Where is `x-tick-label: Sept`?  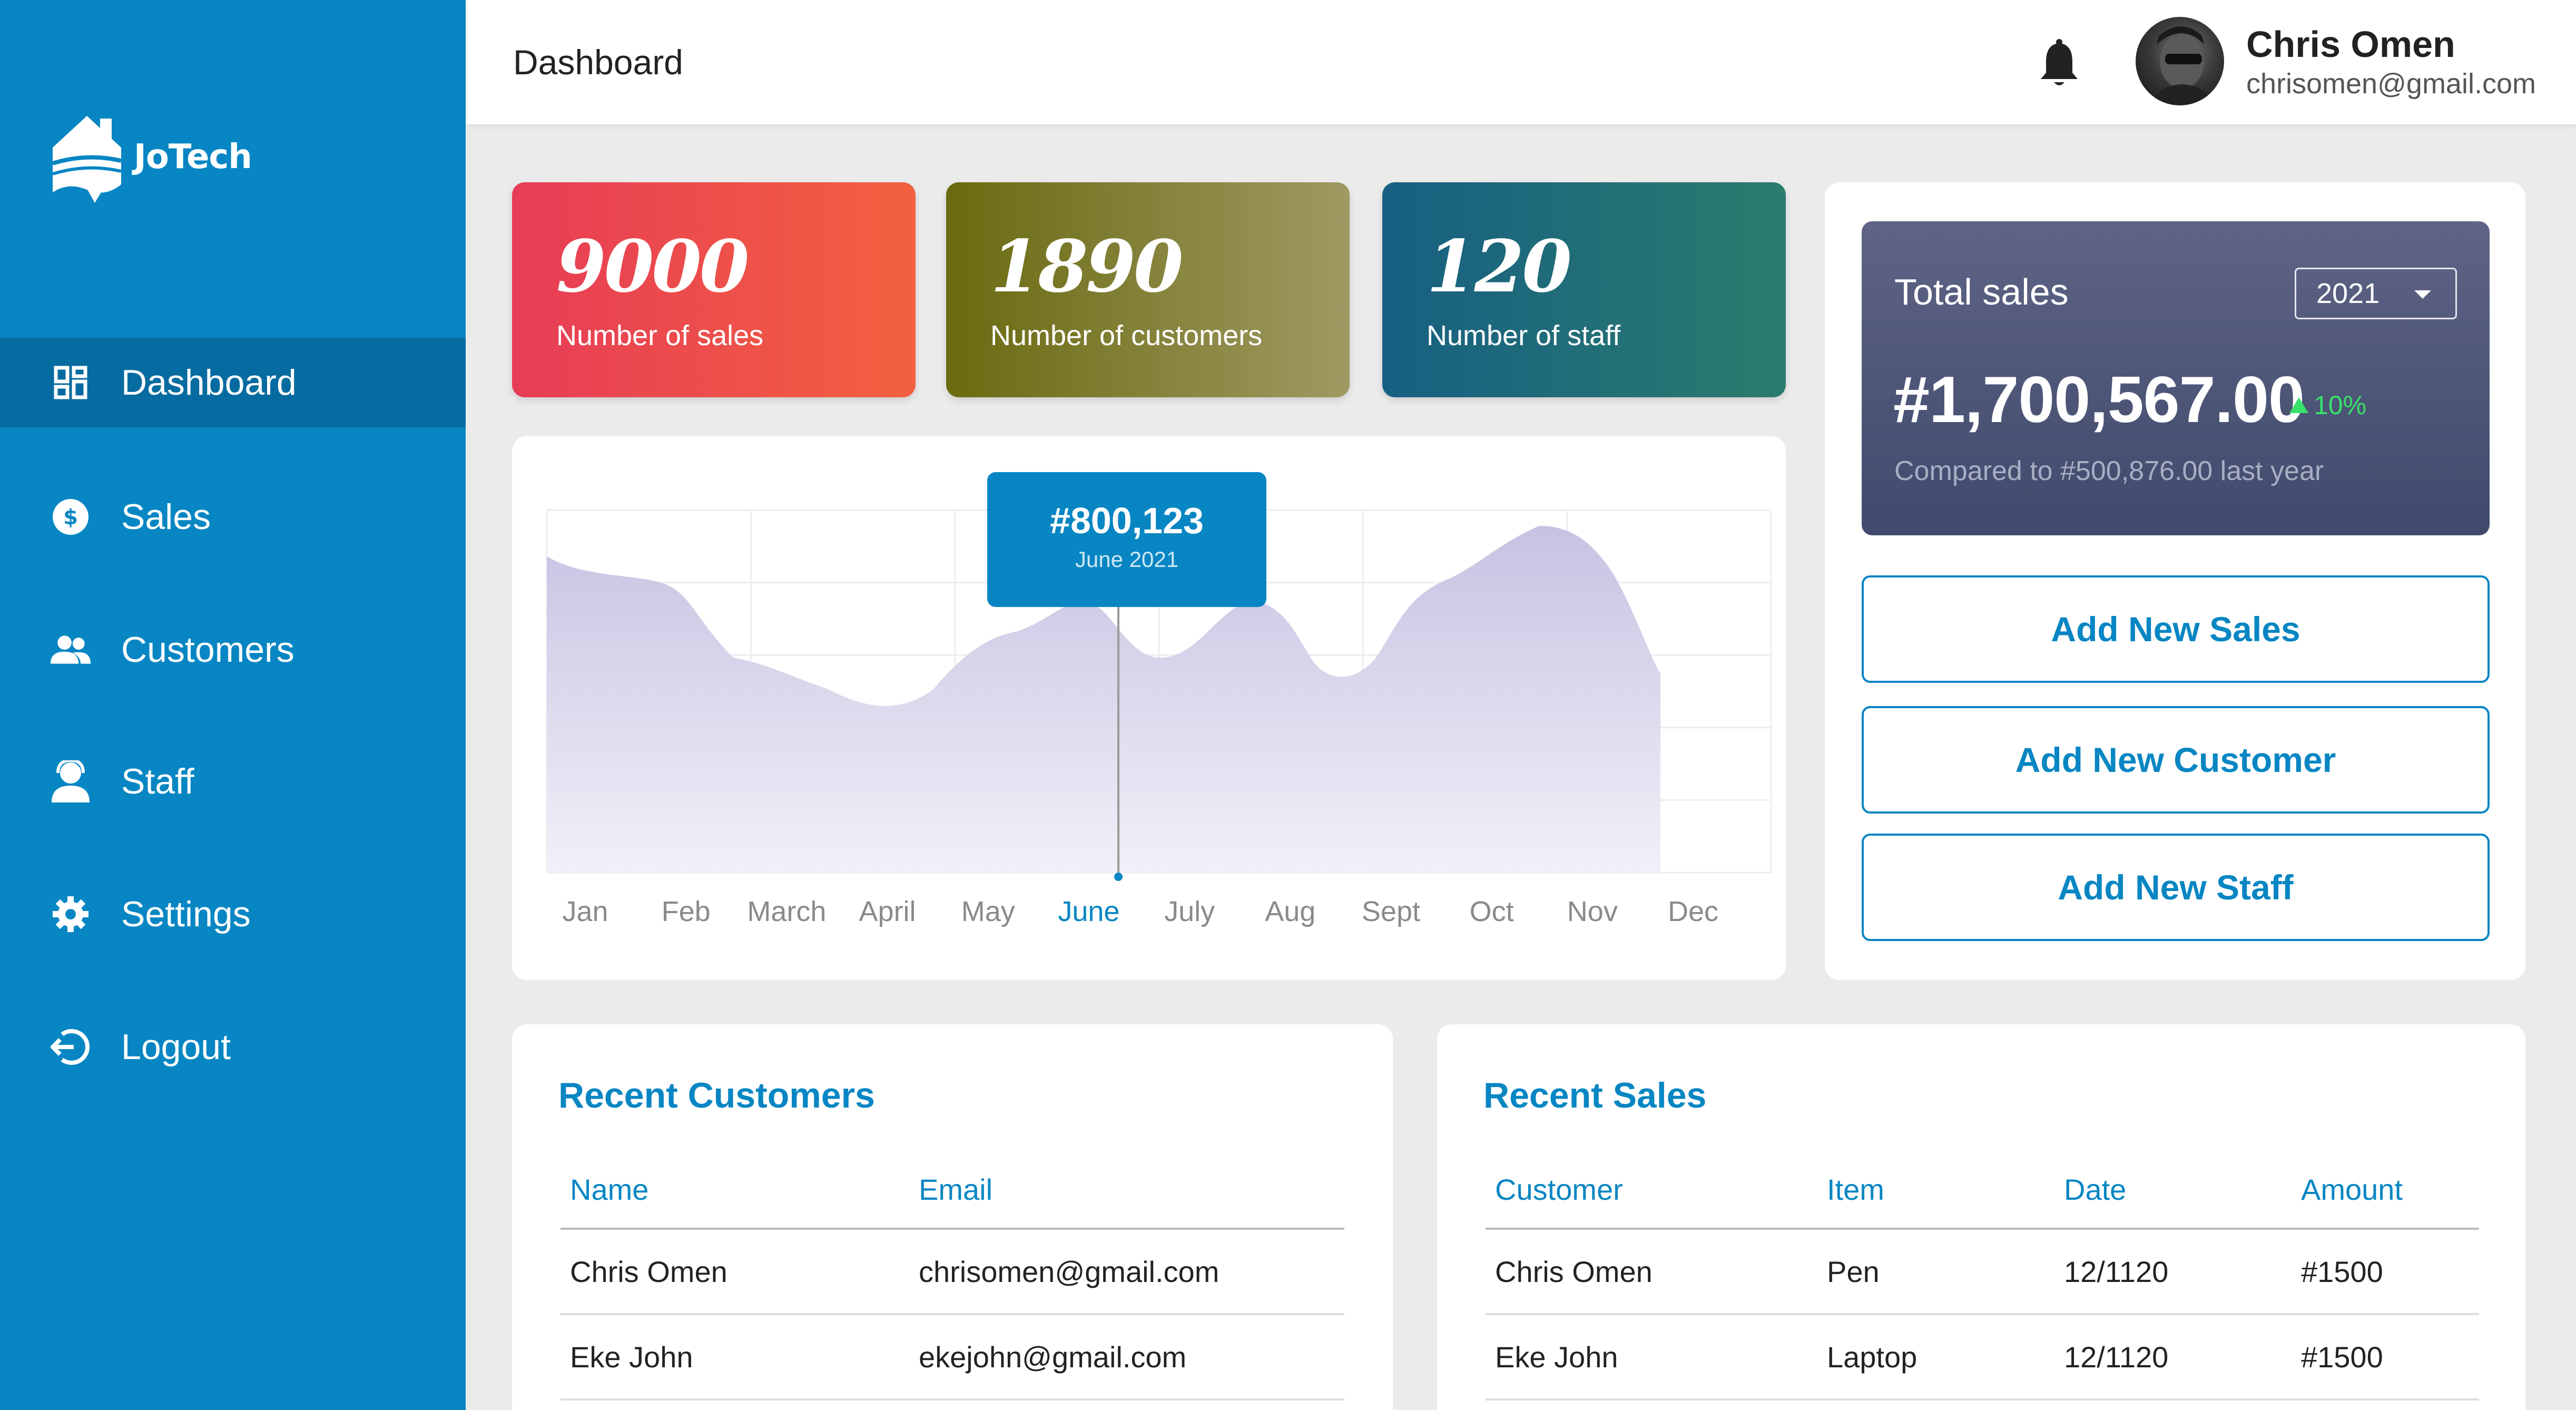 x-tick-label: Sept is located at coordinates (1391, 911).